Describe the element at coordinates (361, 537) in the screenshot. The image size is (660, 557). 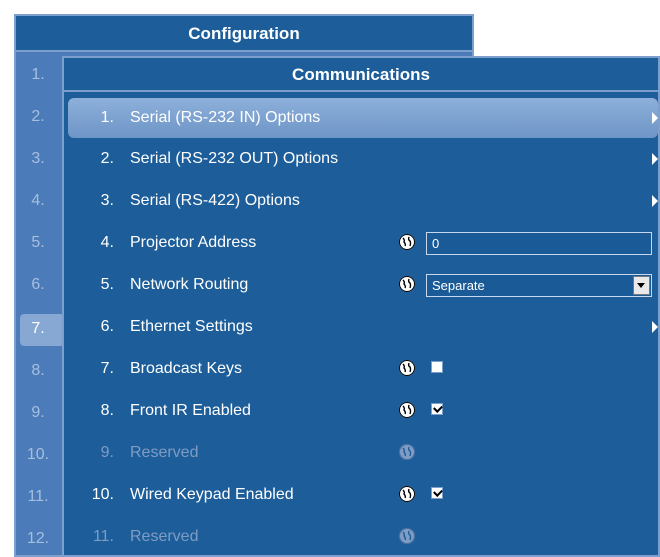
I see `menu-row-reserved-11: 11. Reserved` at that location.